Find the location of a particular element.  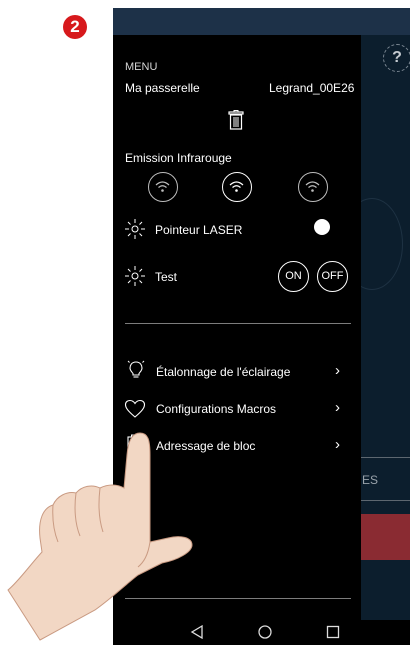

test-off-button: OFF is located at coordinates (332, 276).